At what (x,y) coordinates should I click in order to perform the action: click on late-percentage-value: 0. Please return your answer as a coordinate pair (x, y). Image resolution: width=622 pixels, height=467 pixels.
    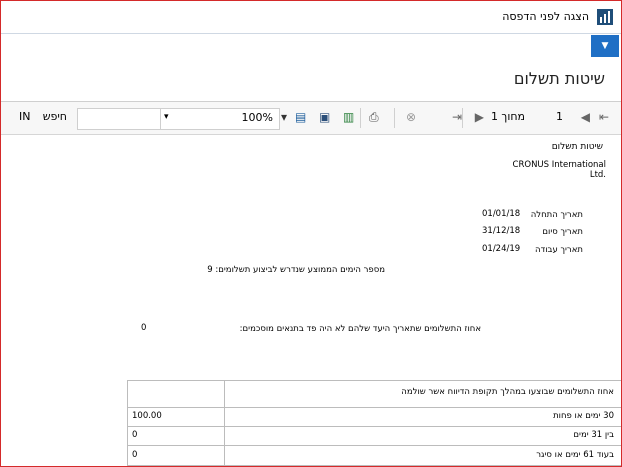
    Looking at the image, I should click on (144, 328).